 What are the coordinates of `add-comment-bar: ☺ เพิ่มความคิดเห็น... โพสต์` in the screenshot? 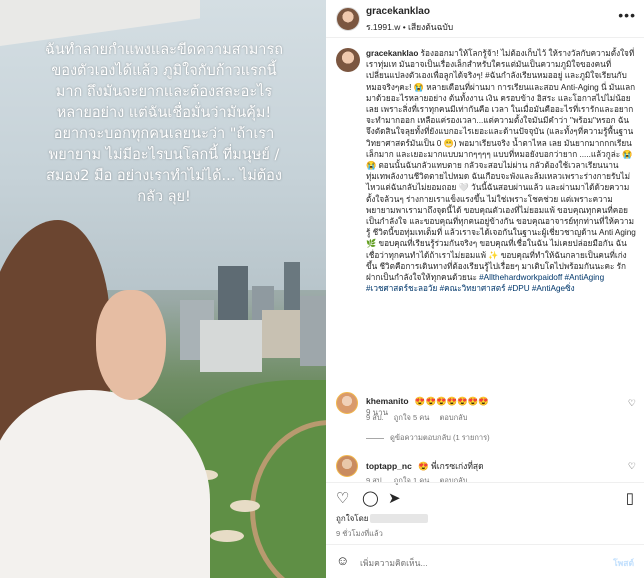 It's located at (485, 561).